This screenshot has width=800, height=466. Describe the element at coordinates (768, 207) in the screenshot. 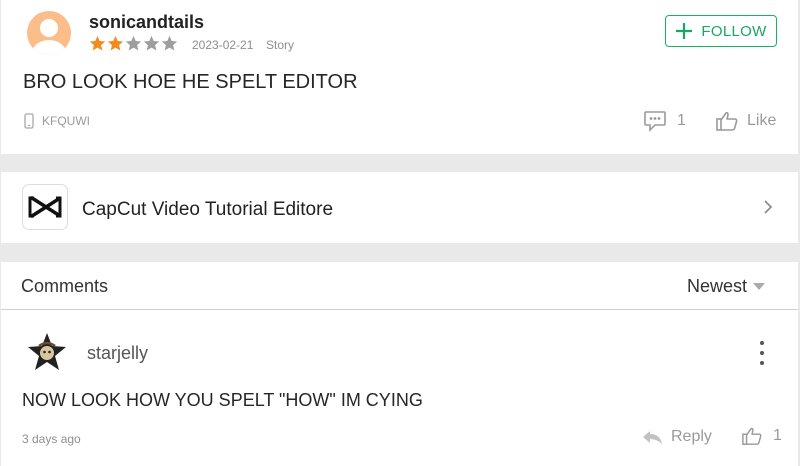

I see `chevron-right-icon` at that location.